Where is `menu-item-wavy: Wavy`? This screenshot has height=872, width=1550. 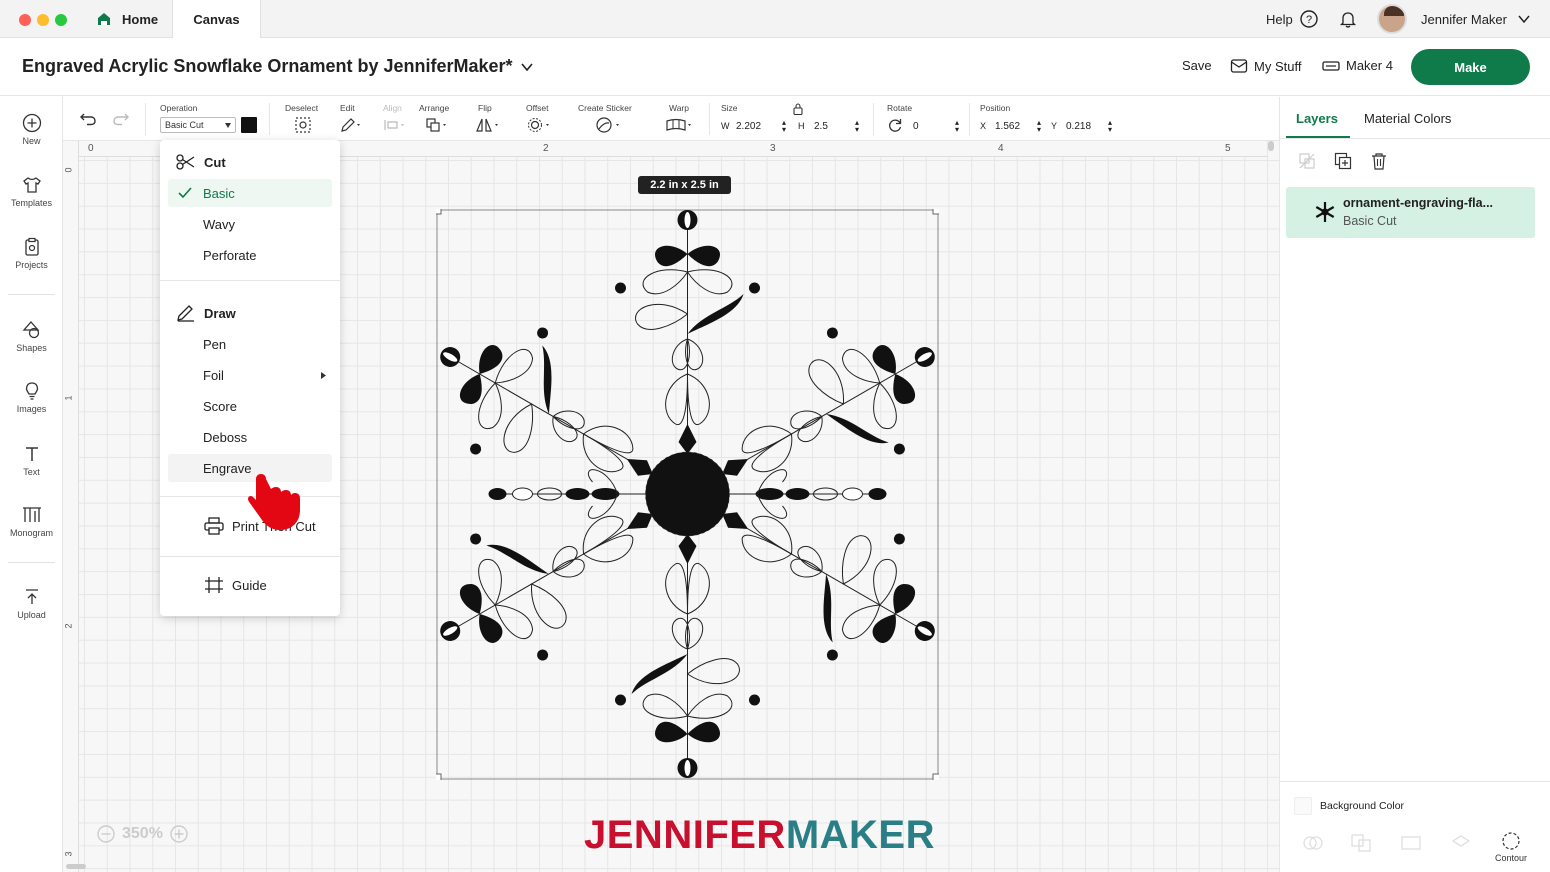
menu-item-wavy: Wavy is located at coordinates (250, 224).